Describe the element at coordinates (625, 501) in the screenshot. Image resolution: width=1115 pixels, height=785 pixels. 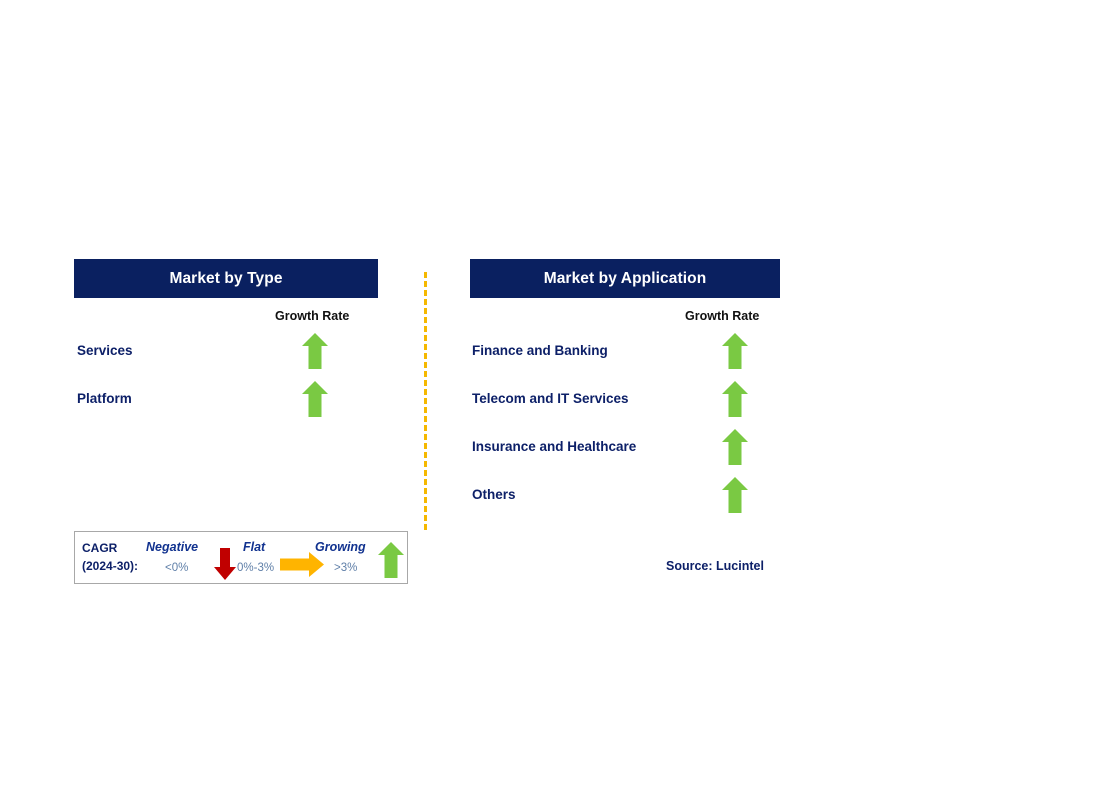
I see `table-row: Others` at that location.